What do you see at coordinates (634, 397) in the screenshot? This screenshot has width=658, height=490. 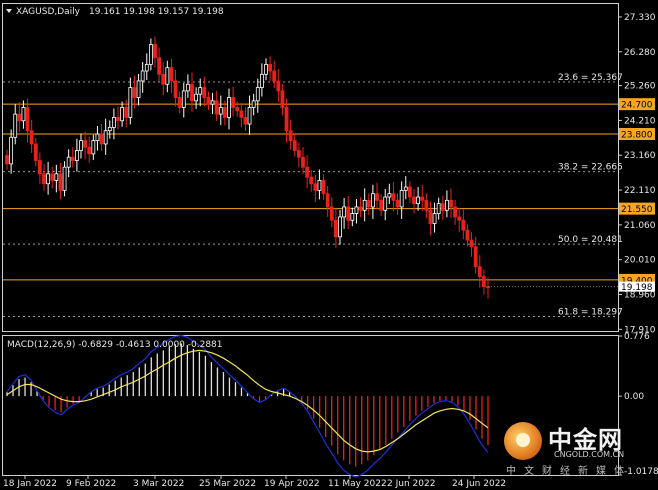 I see `macd-tick-label: 0.00` at bounding box center [634, 397].